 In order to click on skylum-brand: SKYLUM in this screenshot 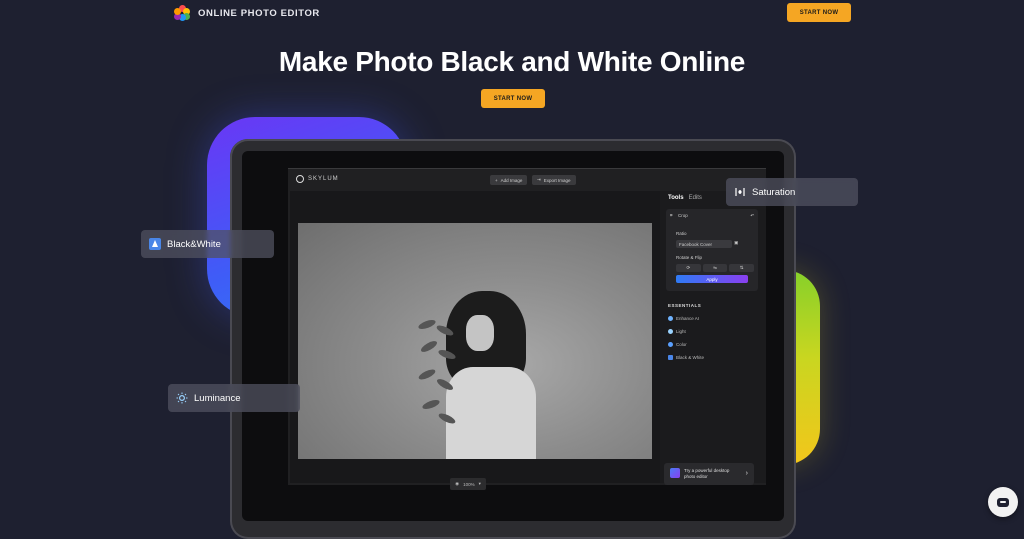, I will do `click(317, 179)`.